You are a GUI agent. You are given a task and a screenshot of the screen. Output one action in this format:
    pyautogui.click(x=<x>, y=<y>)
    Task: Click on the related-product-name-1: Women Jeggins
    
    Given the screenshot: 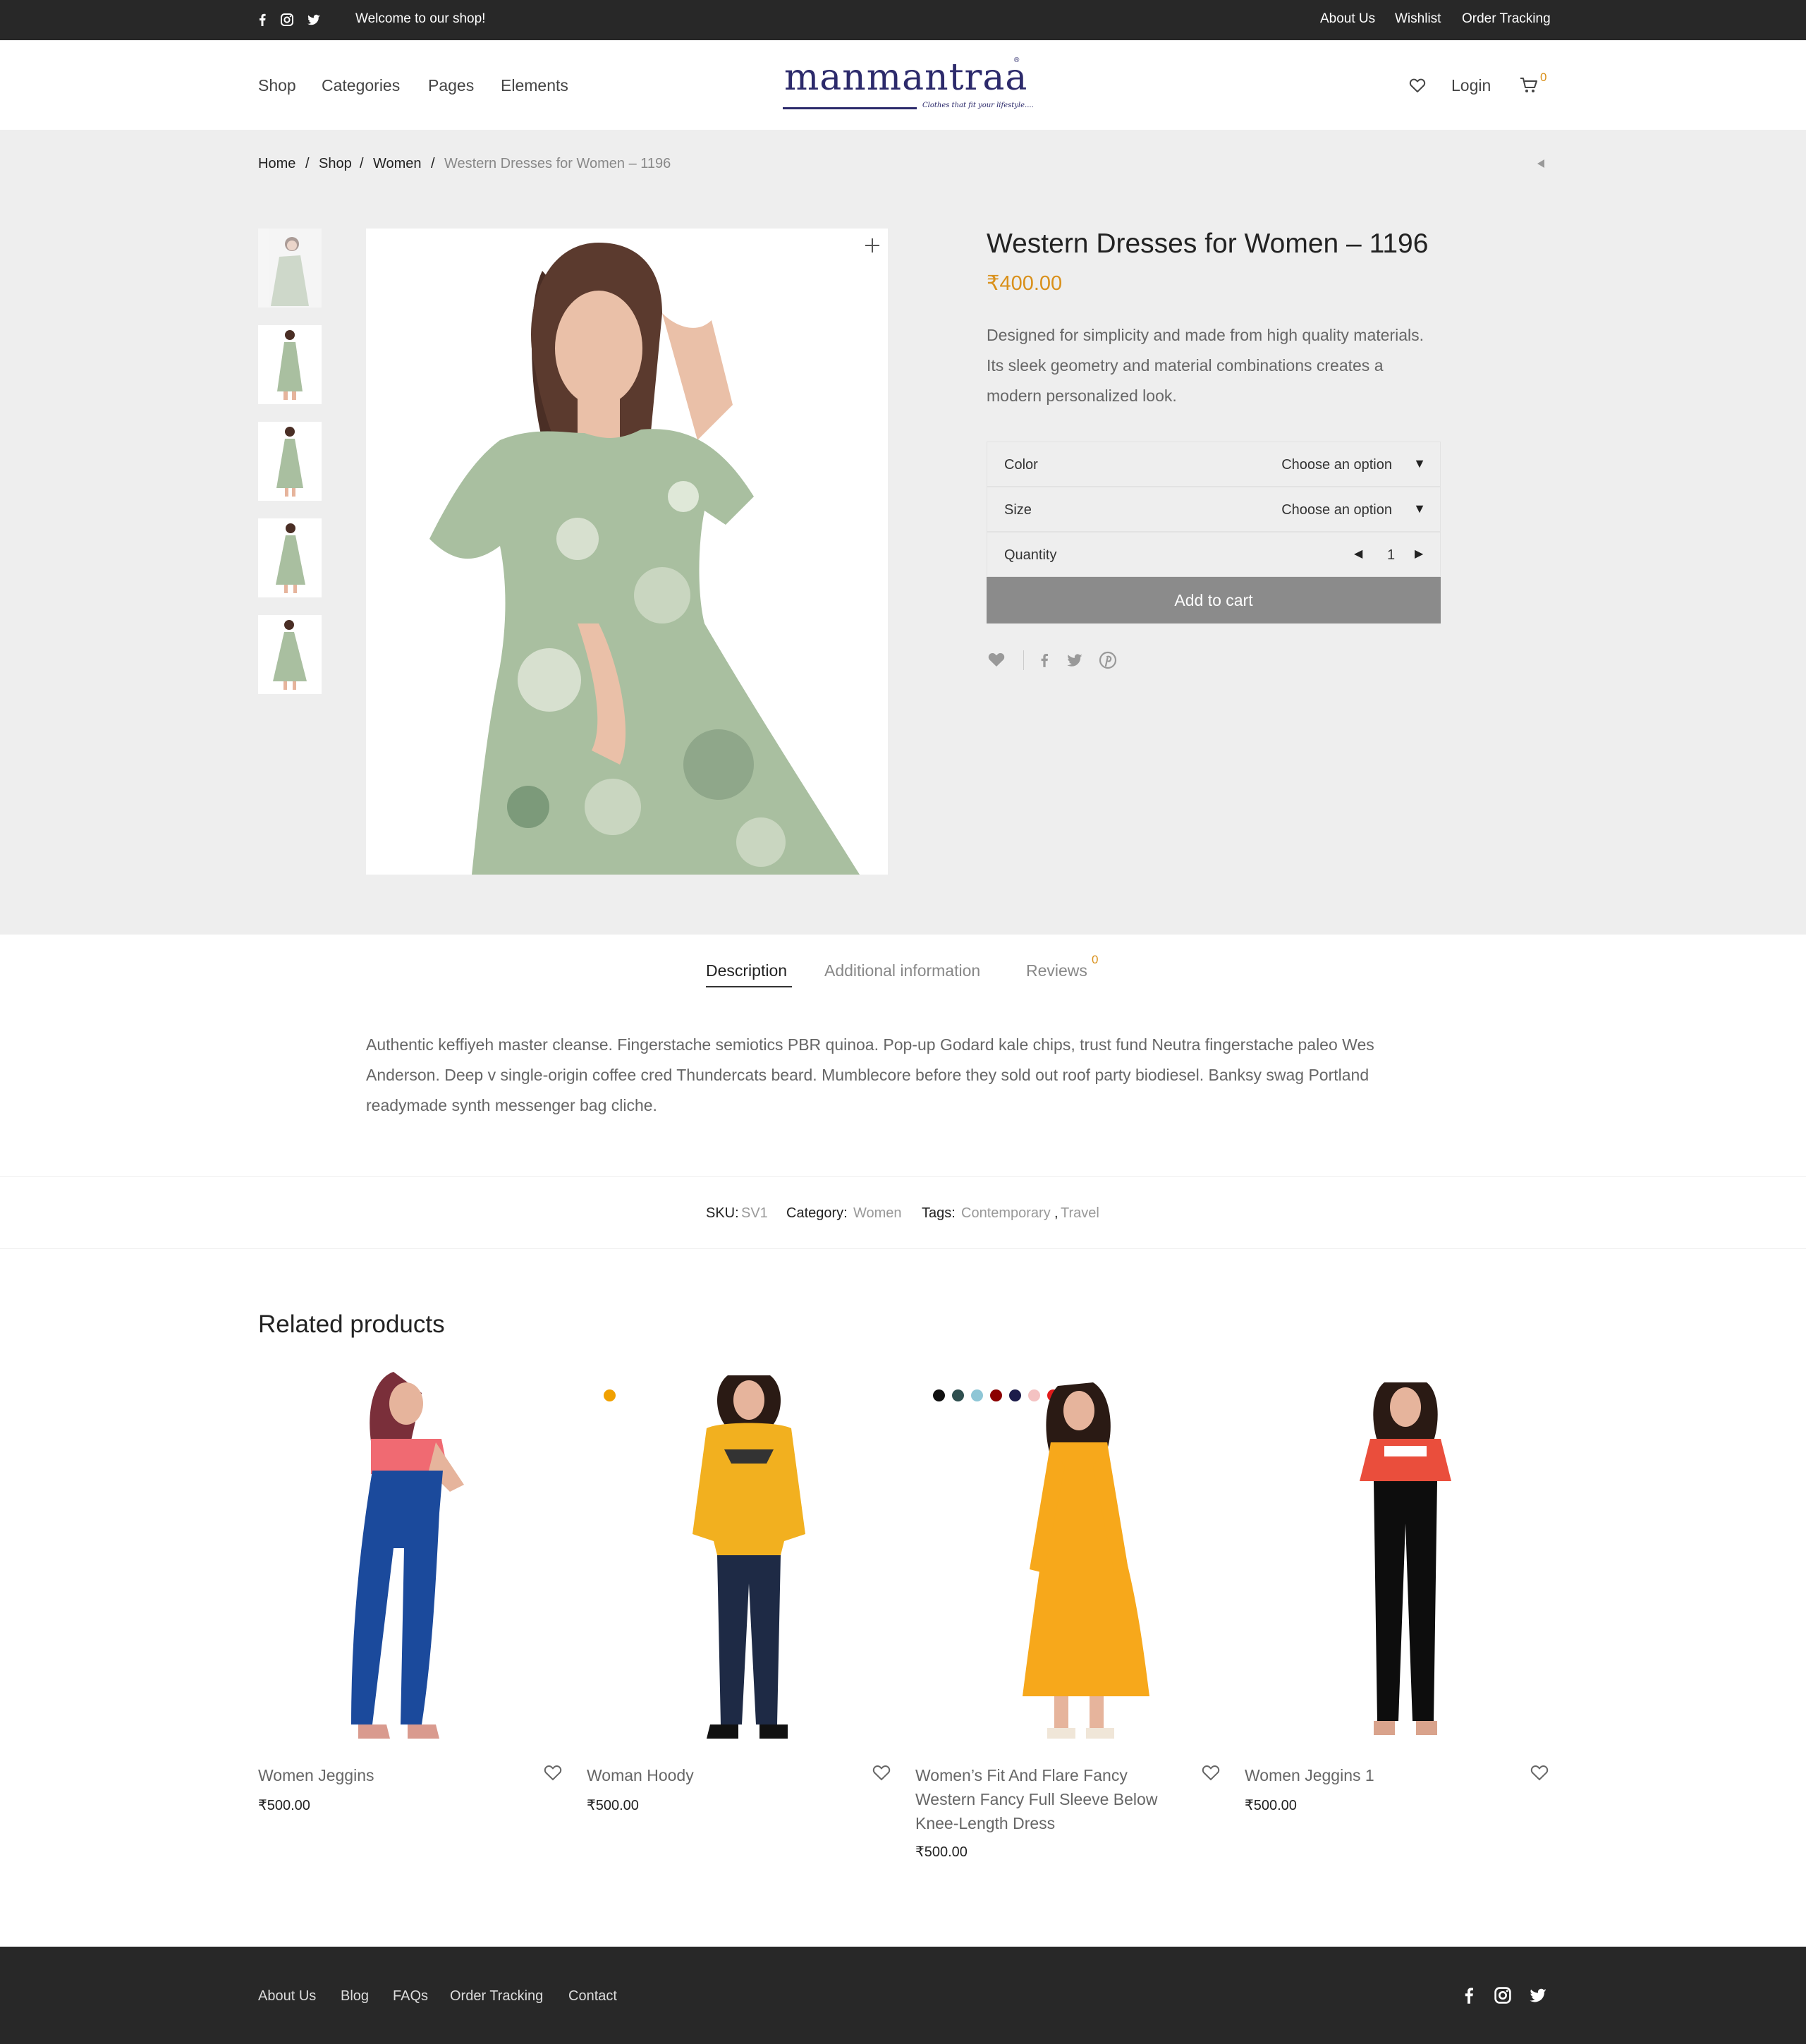 What is the action you would take?
    pyautogui.click(x=395, y=1775)
    